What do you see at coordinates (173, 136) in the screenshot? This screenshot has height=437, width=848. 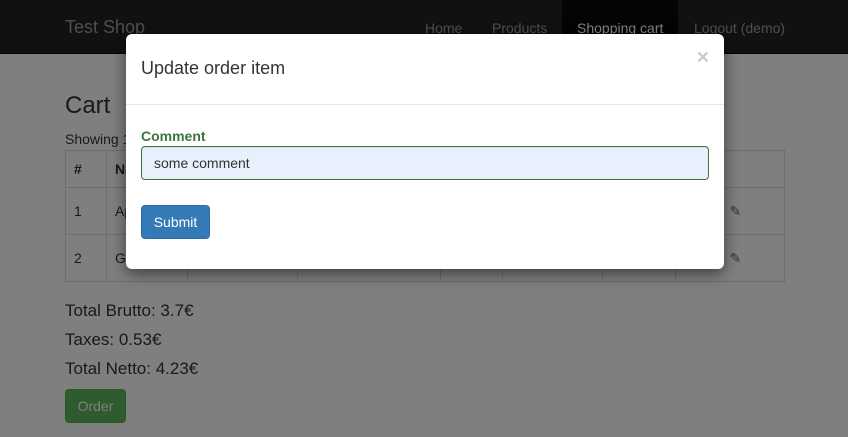 I see `comment-label: Comment` at bounding box center [173, 136].